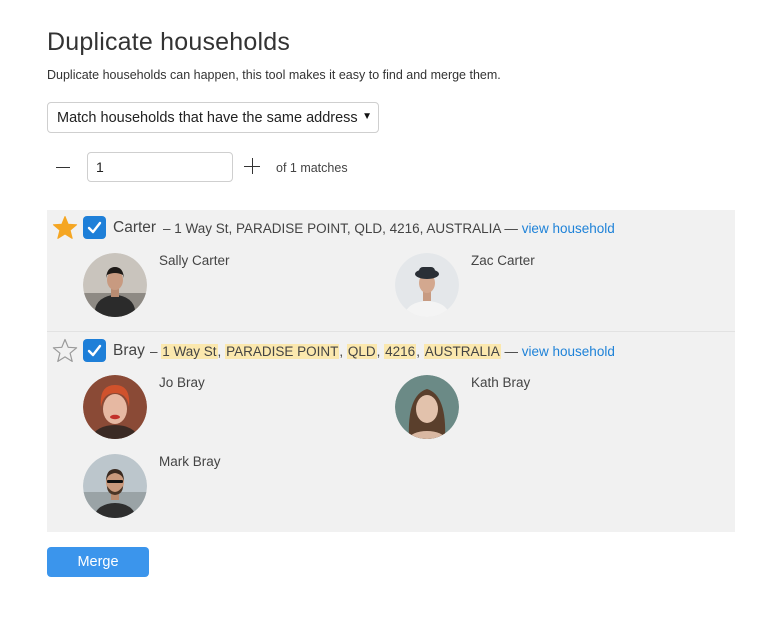 The width and height of the screenshot is (781, 626). I want to click on household-name: Bray, so click(129, 350).